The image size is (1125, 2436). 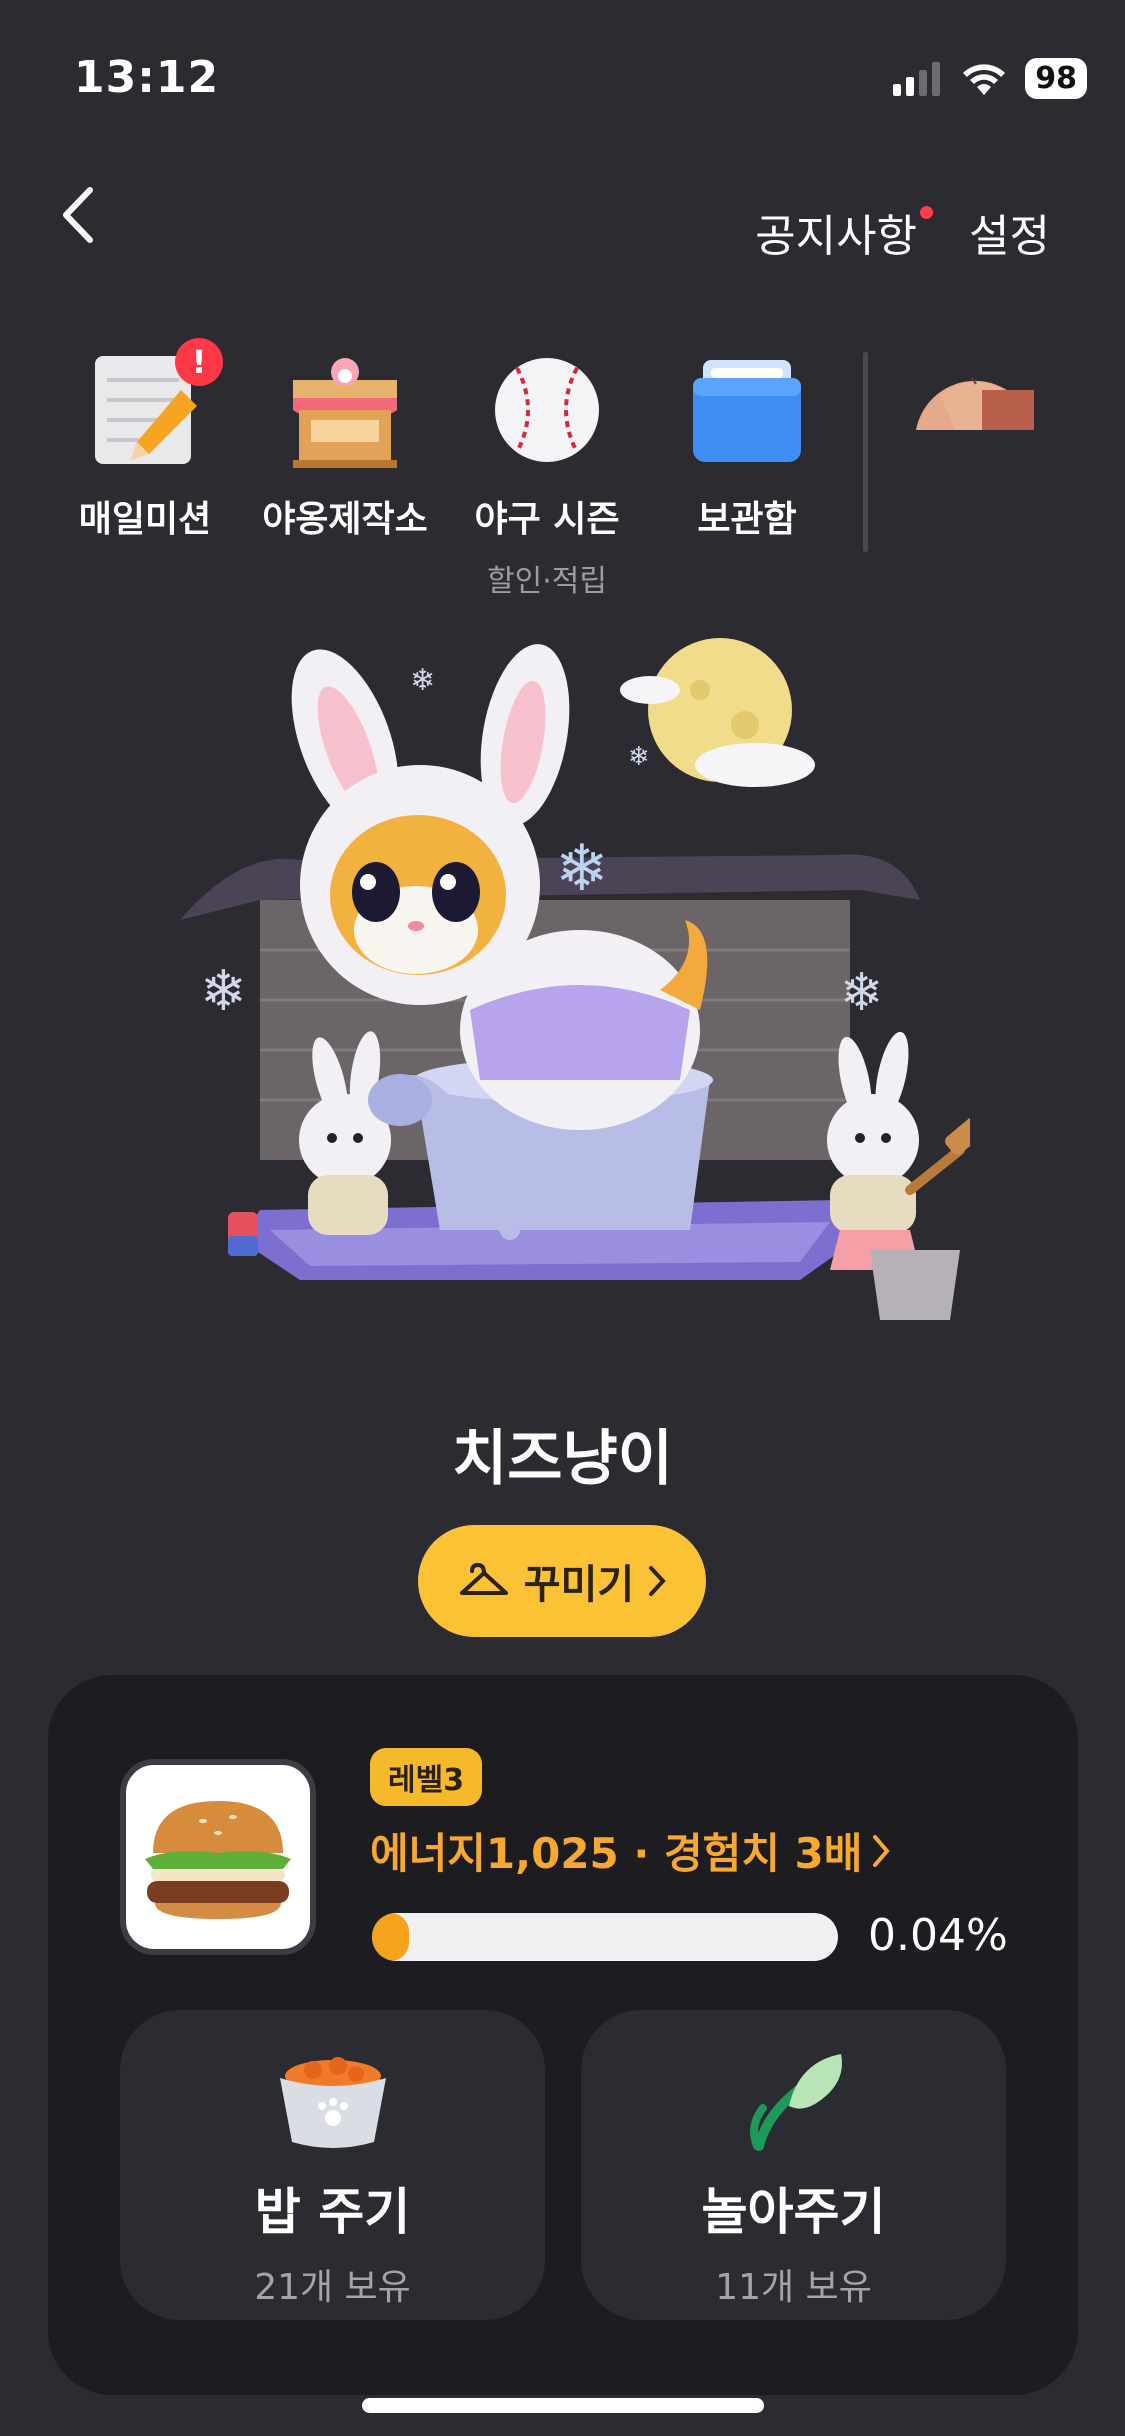 I want to click on shortcut-profile-partial, so click(x=975, y=410).